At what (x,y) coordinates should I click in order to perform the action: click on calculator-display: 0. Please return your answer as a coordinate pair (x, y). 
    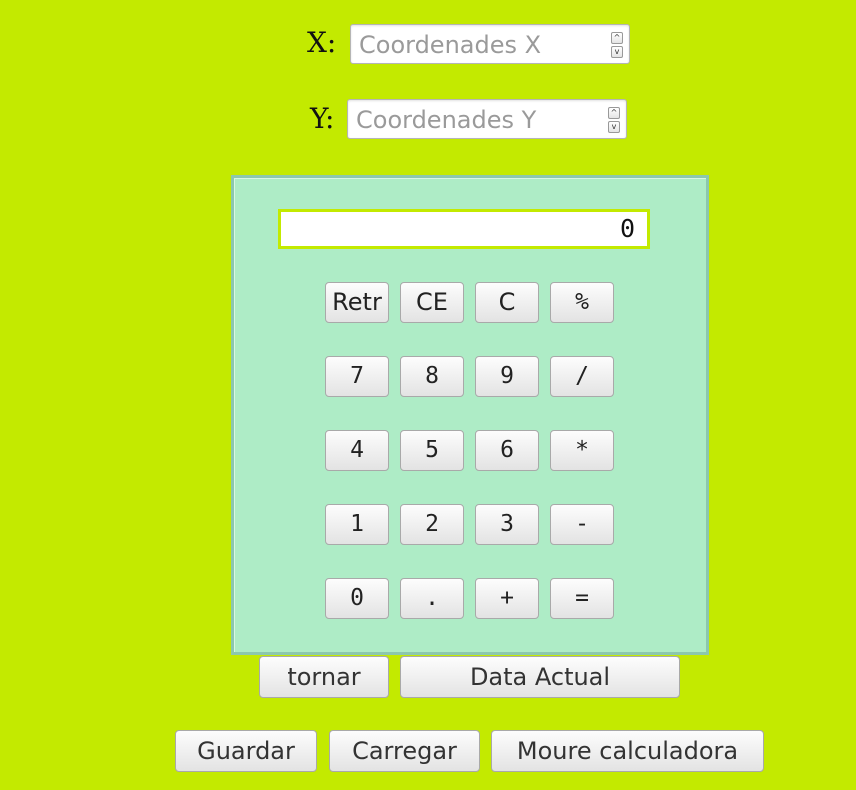
    Looking at the image, I should click on (464, 229).